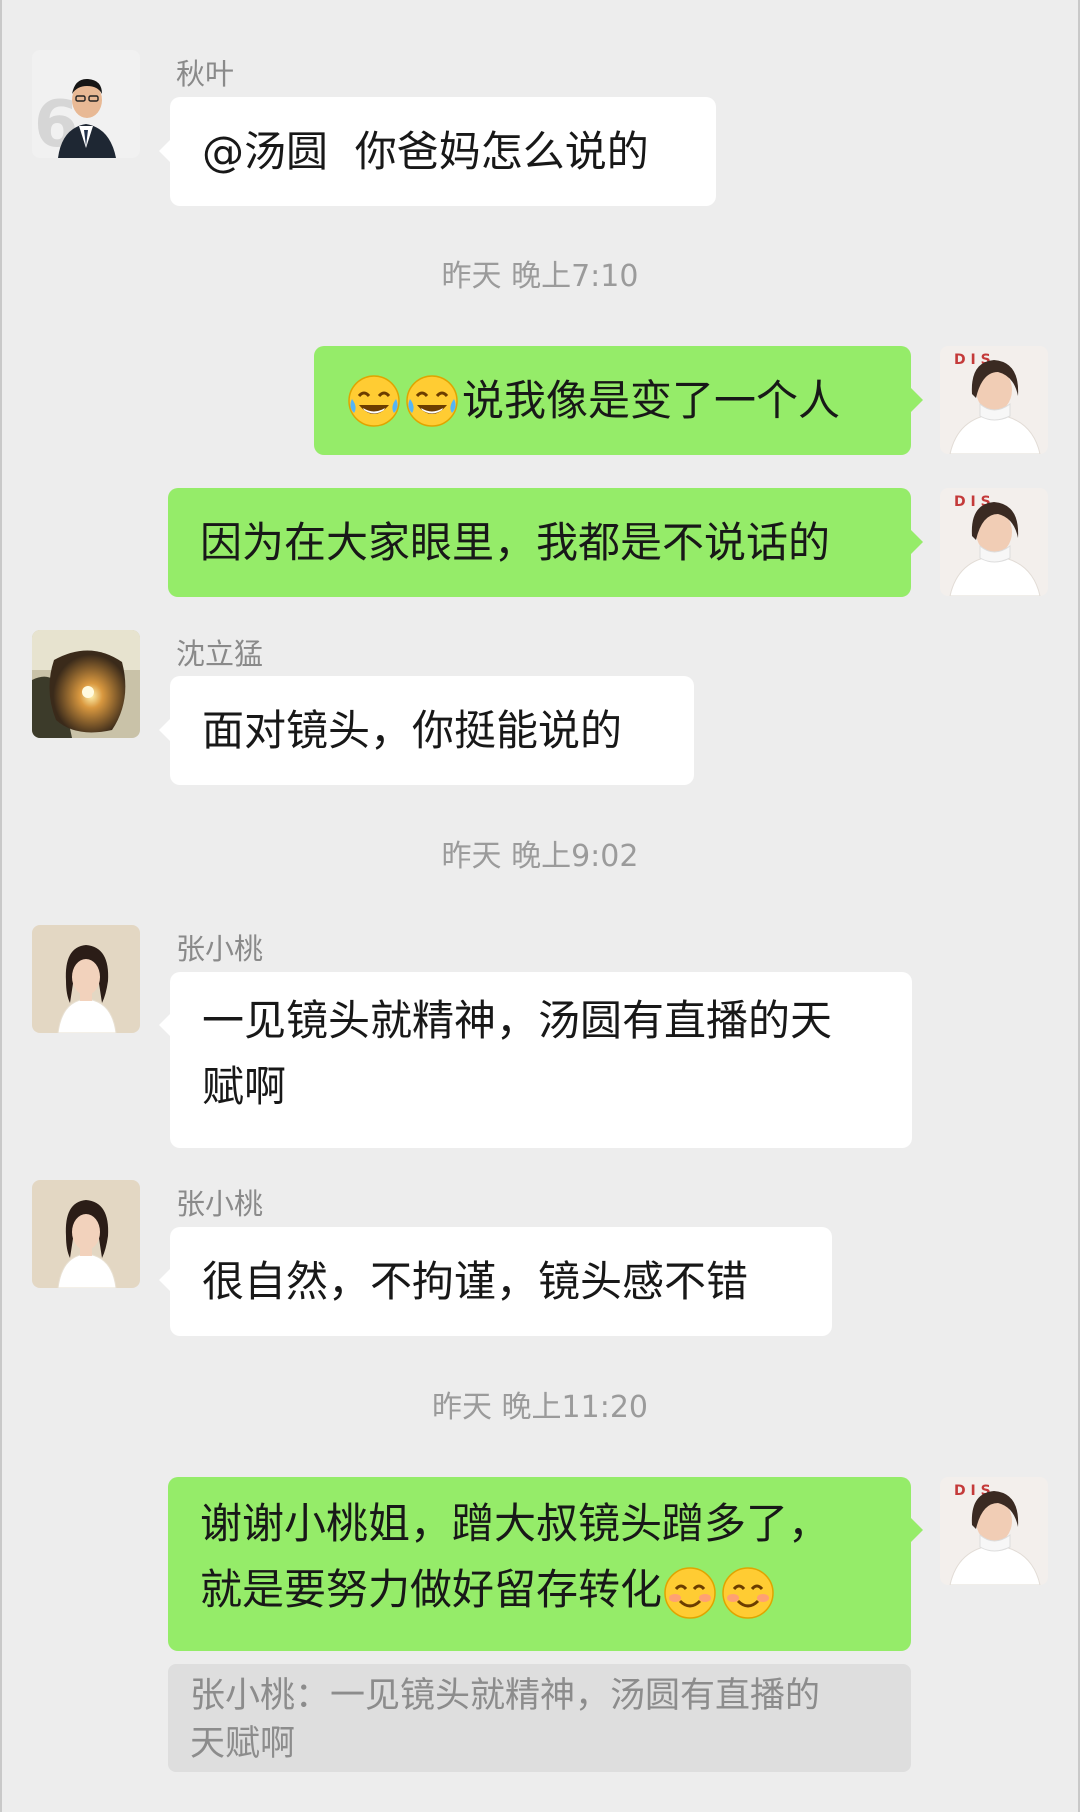 Image resolution: width=1080 pixels, height=1812 pixels. Describe the element at coordinates (220, 654) in the screenshot. I see `sender-name: 沈立猛` at that location.